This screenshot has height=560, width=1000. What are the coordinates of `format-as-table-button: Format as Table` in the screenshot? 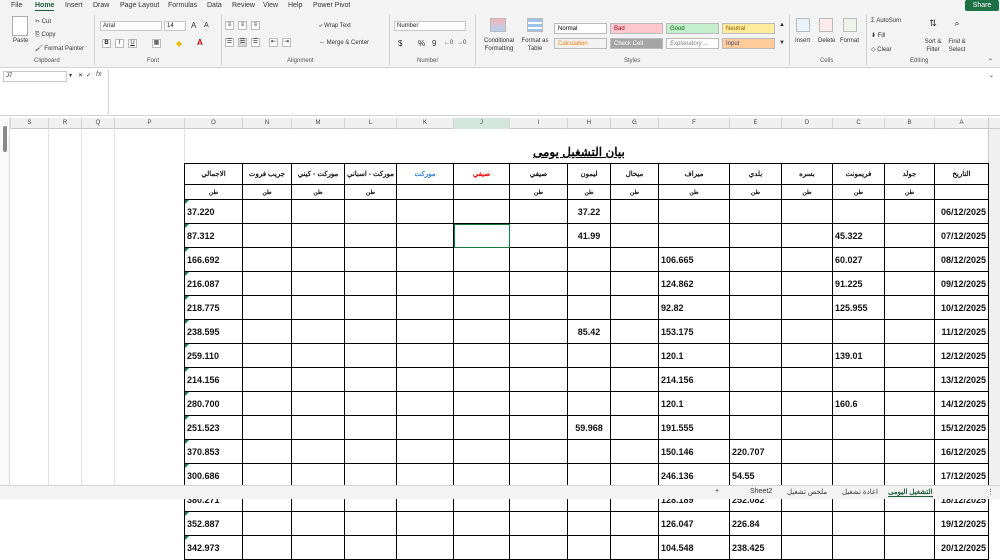 It's located at (535, 45).